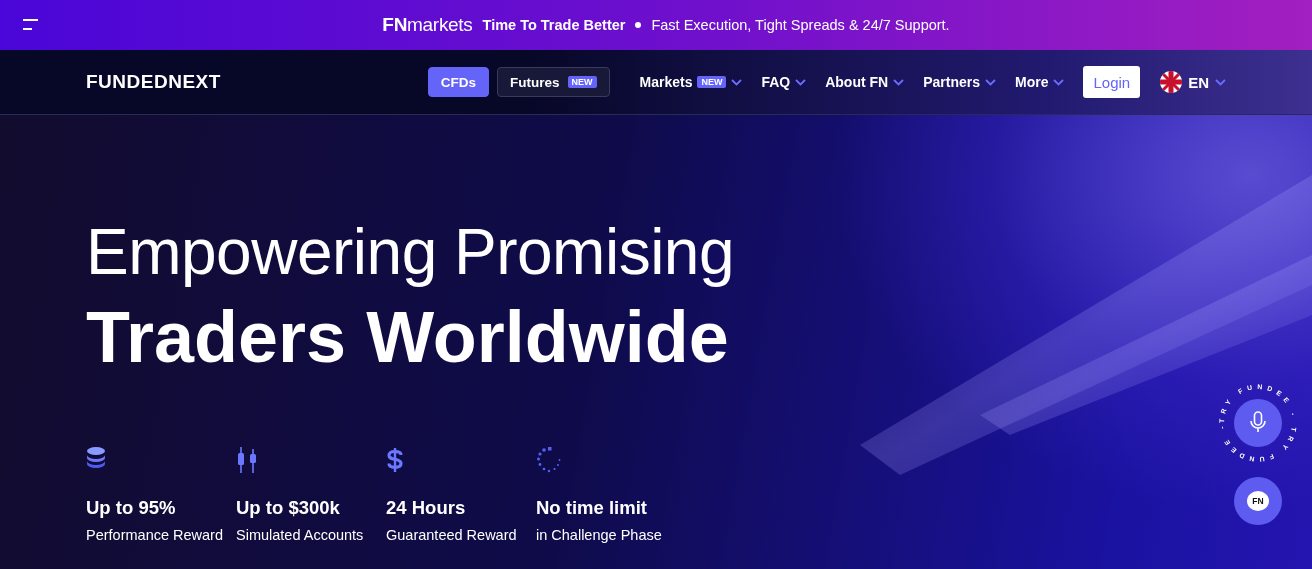  Describe the element at coordinates (1258, 422) in the screenshot. I see `microphone-icon` at that location.